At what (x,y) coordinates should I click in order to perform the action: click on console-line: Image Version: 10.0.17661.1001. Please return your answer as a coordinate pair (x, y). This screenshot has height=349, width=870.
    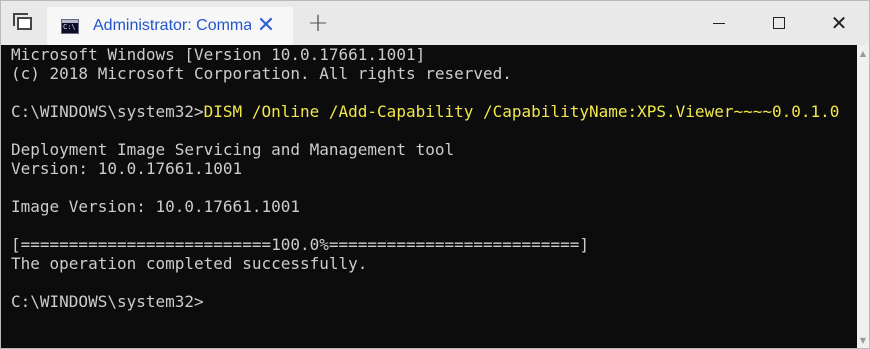
    Looking at the image, I should click on (155, 206).